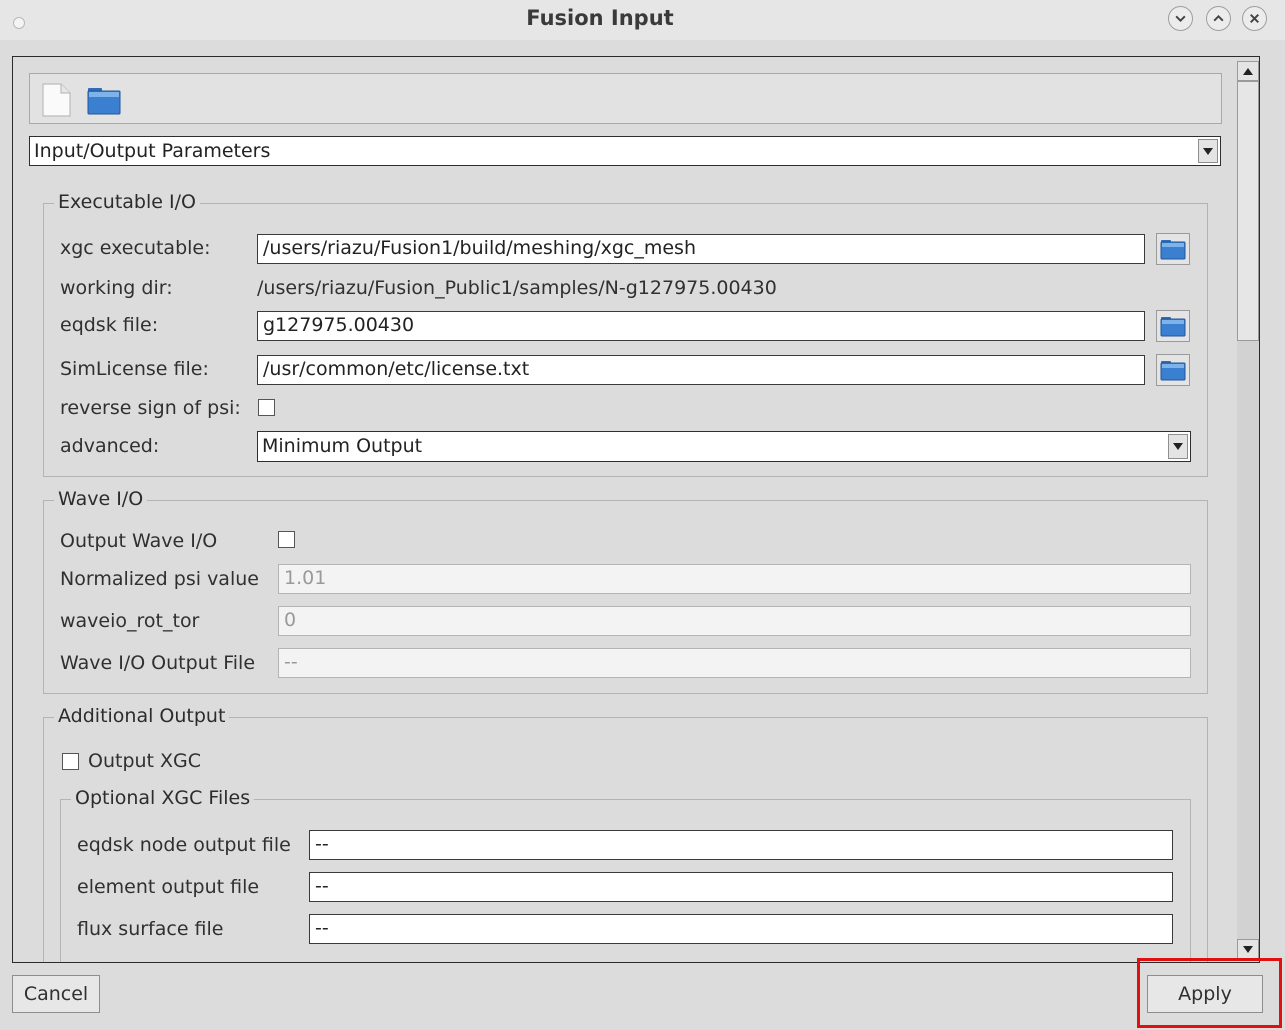 The width and height of the screenshot is (1285, 1030). I want to click on section-selector-value: Input/Output Parameters, so click(152, 151).